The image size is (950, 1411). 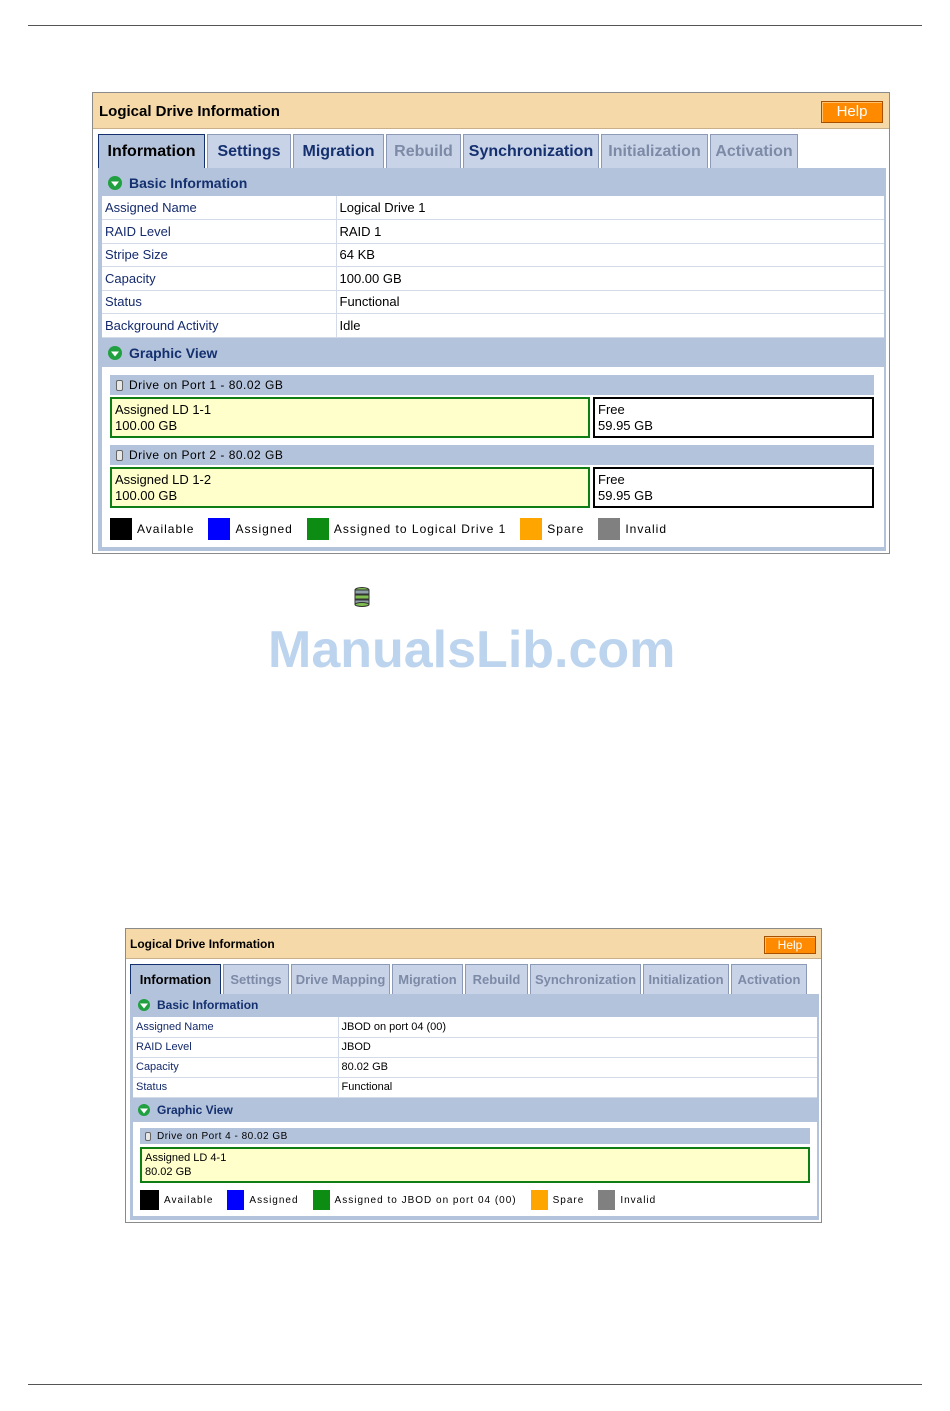 What do you see at coordinates (475, 25) in the screenshot?
I see `top-rule` at bounding box center [475, 25].